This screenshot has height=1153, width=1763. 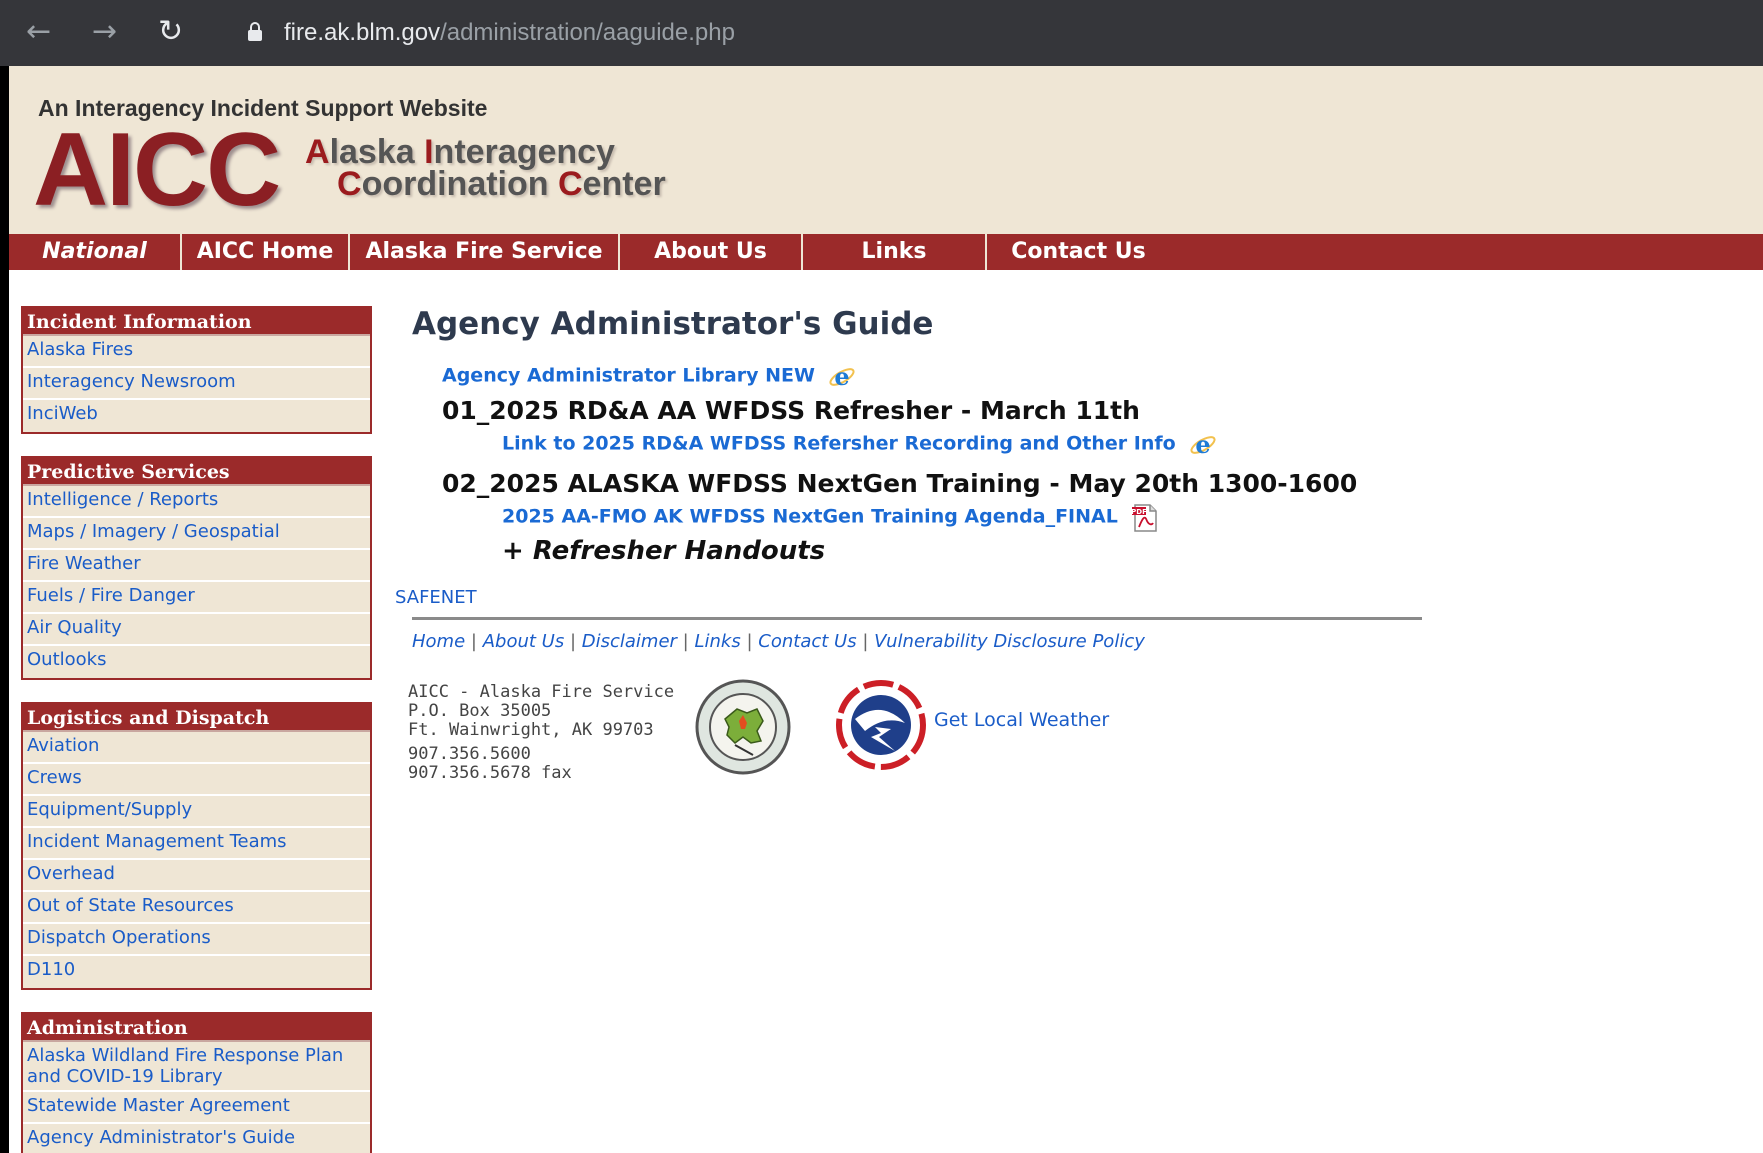 What do you see at coordinates (917, 618) in the screenshot?
I see `footer-divider` at bounding box center [917, 618].